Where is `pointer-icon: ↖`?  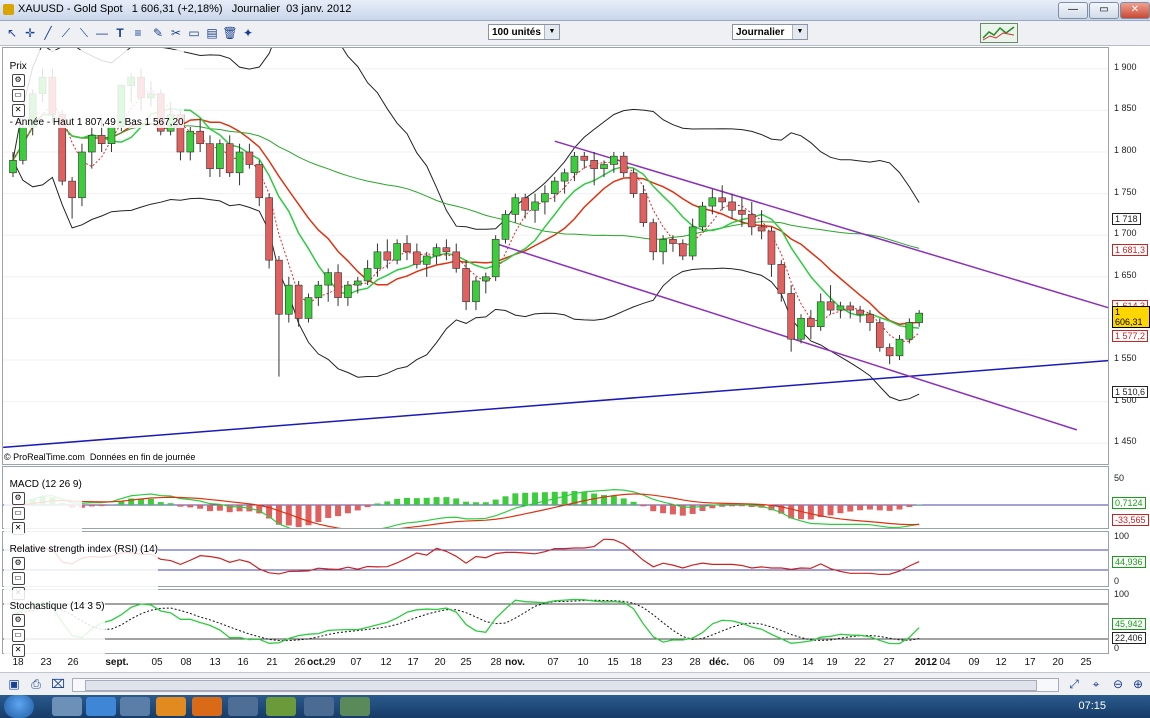 pointer-icon: ↖ is located at coordinates (12, 33).